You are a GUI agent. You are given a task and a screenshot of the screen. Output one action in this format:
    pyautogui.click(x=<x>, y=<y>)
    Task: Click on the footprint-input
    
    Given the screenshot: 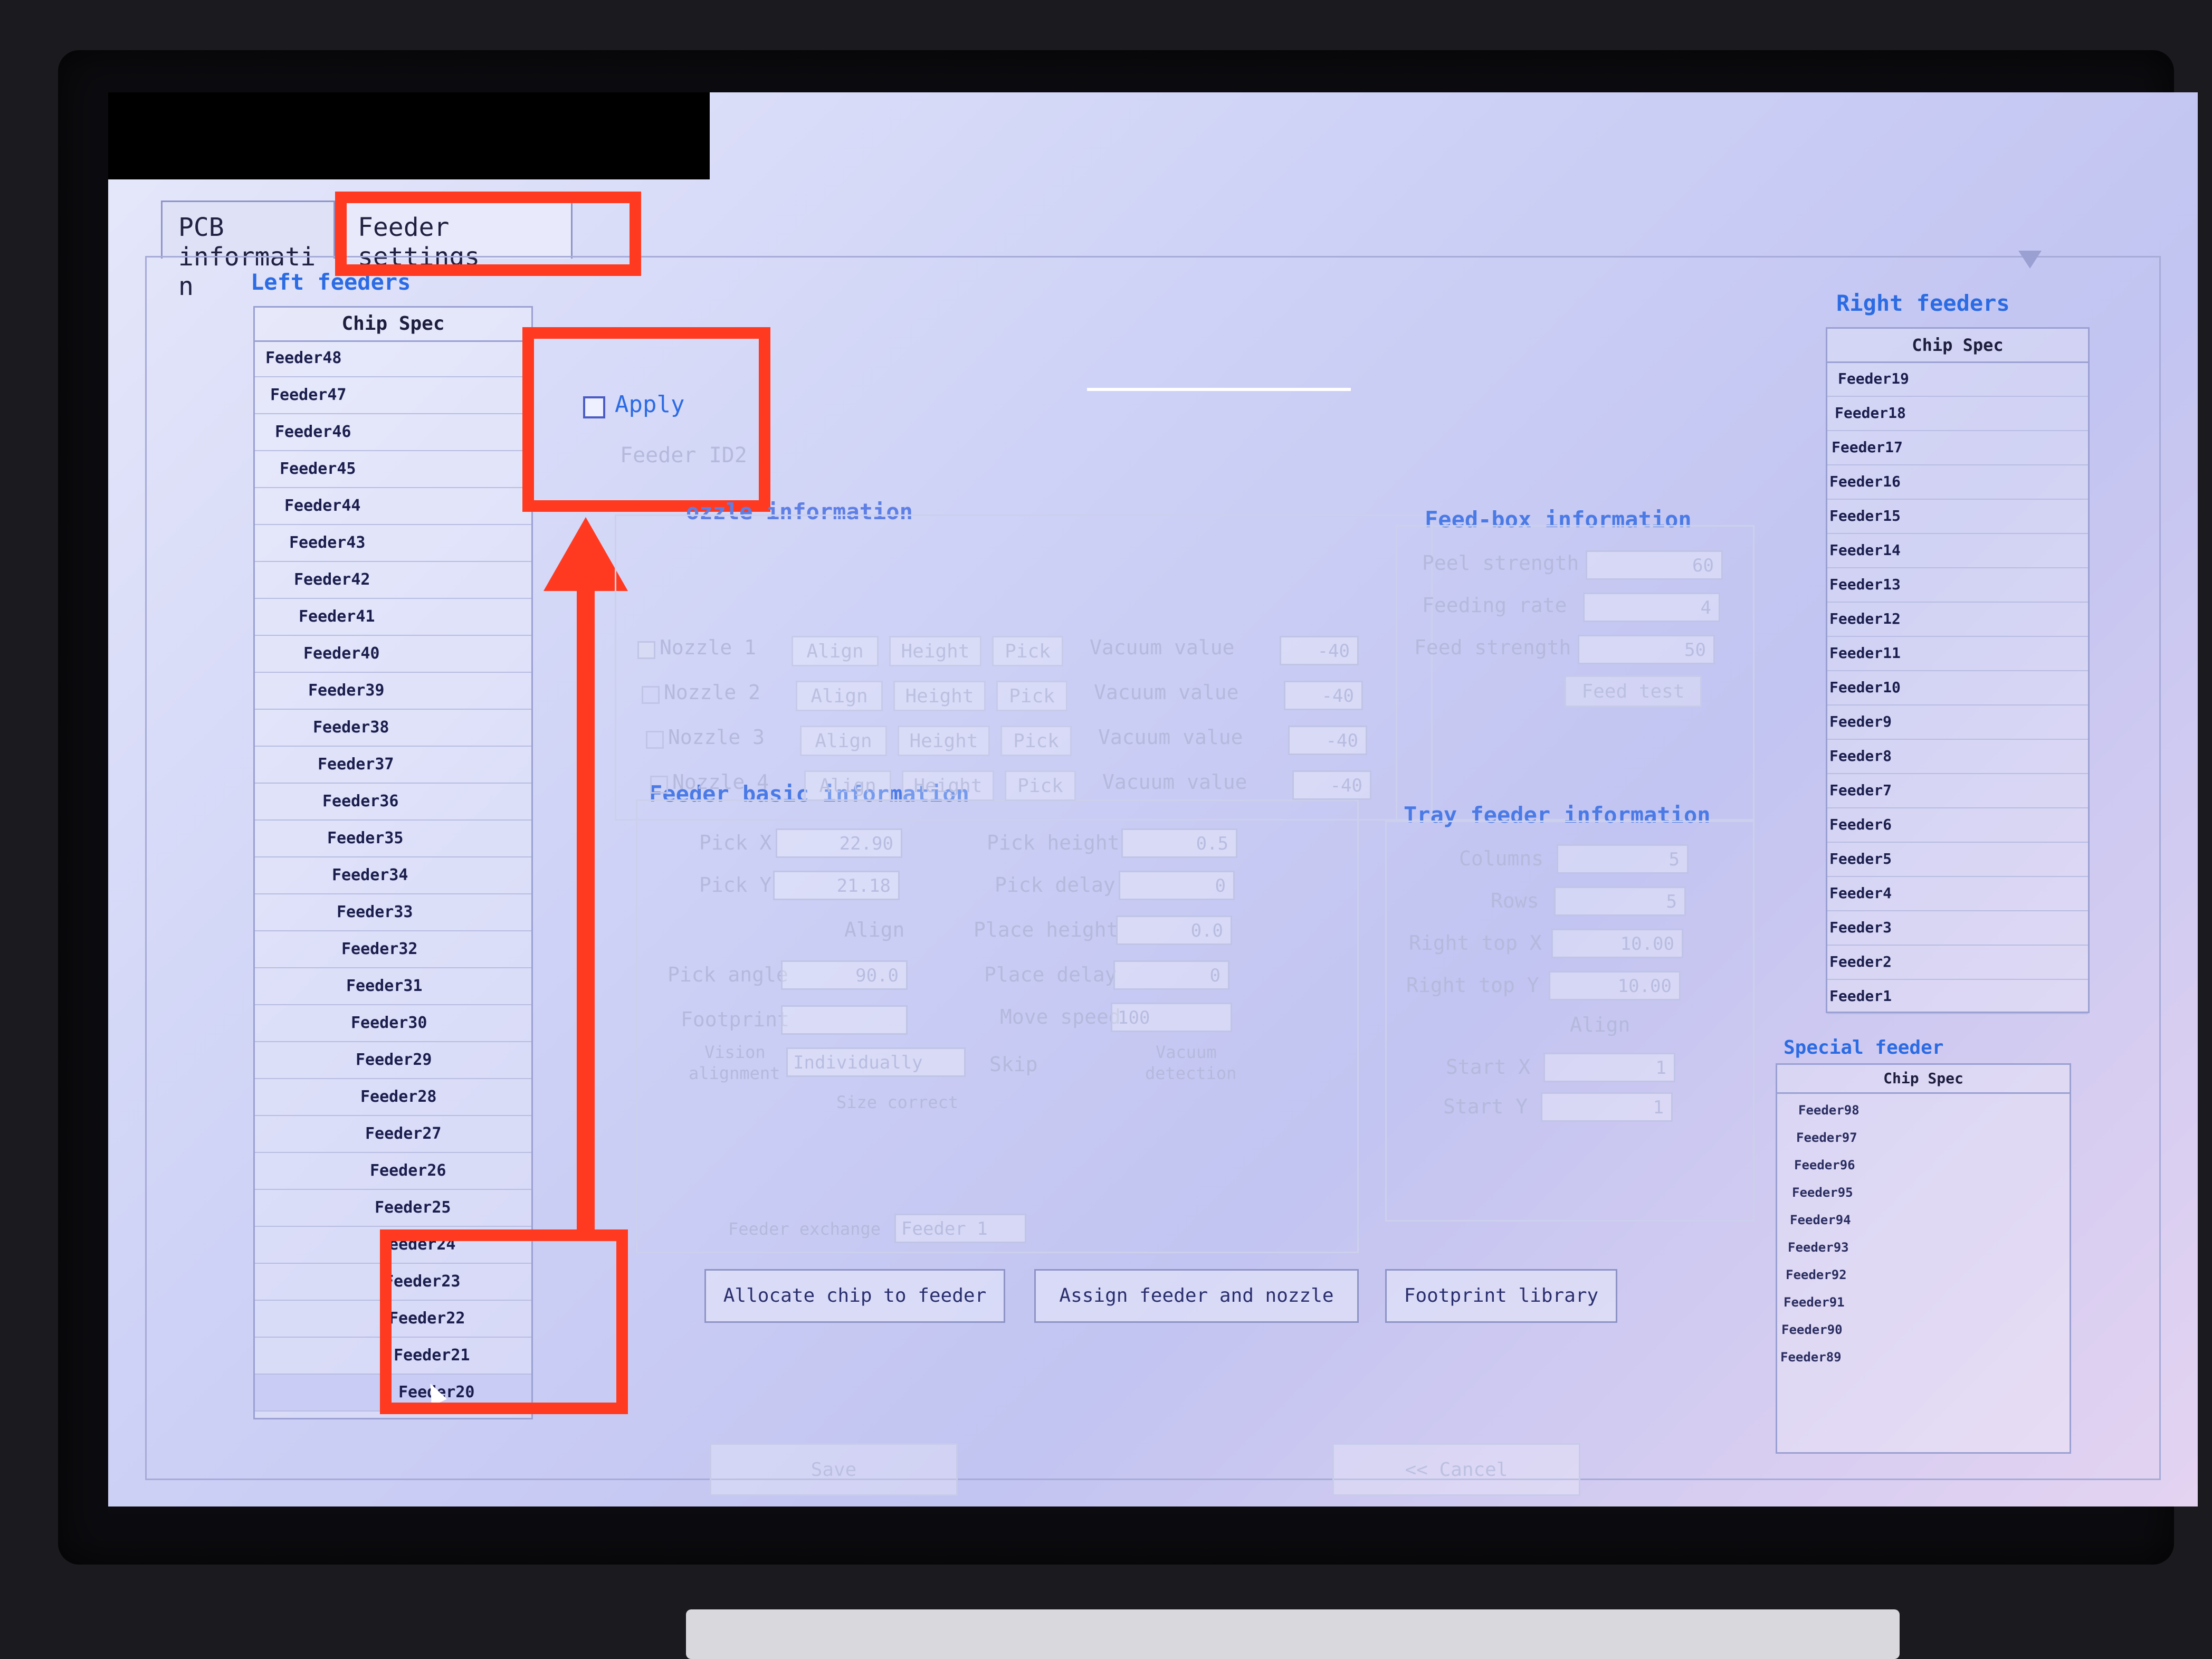 What is the action you would take?
    pyautogui.click(x=845, y=1020)
    